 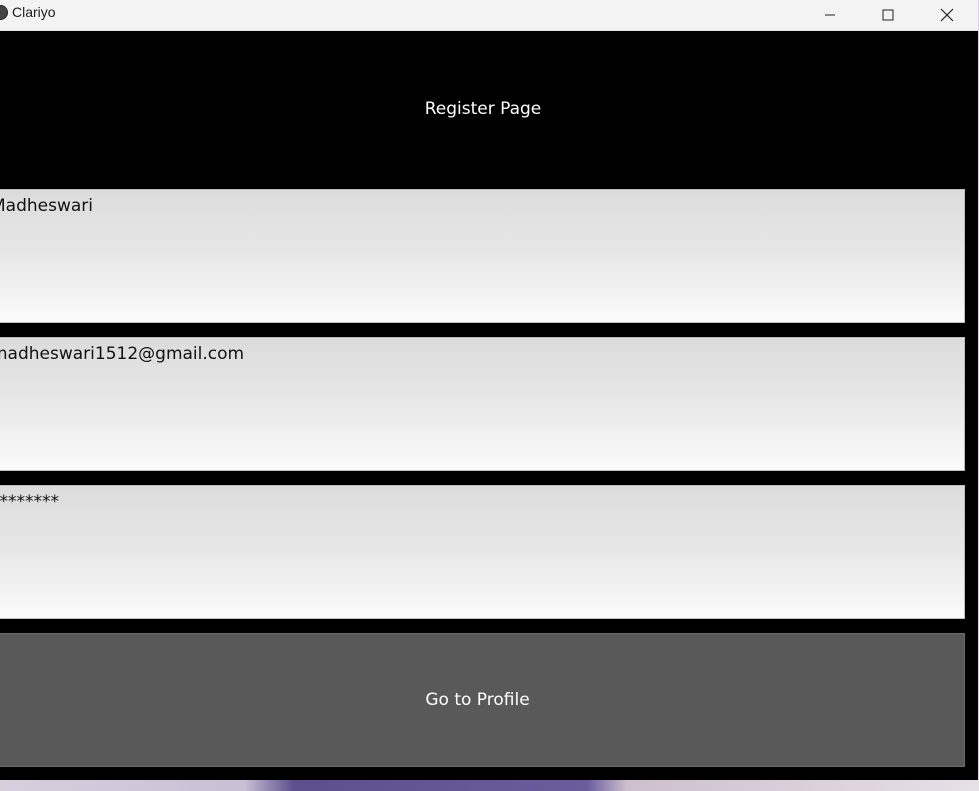 I want to click on name-field-value: Madheswari, so click(x=46, y=206).